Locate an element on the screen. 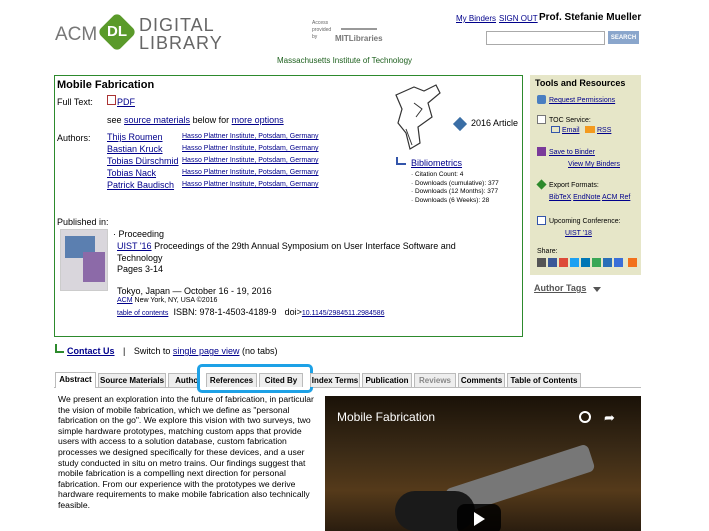 Image resolution: width=709 pixels, height=531 pixels. publisher-line: ACM New York, NY, USA ©2016 is located at coordinates (167, 300).